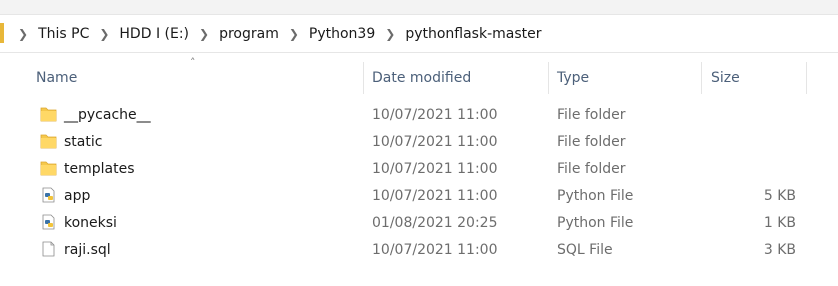  I want to click on breadcrumb-hdd: HDD I (E:), so click(154, 34).